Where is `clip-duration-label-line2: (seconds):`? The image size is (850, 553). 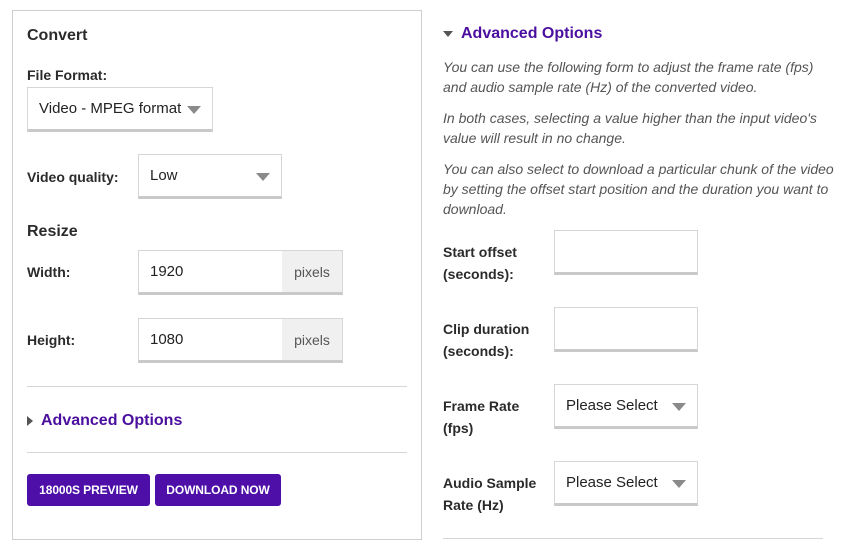 clip-duration-label-line2: (seconds): is located at coordinates (478, 351).